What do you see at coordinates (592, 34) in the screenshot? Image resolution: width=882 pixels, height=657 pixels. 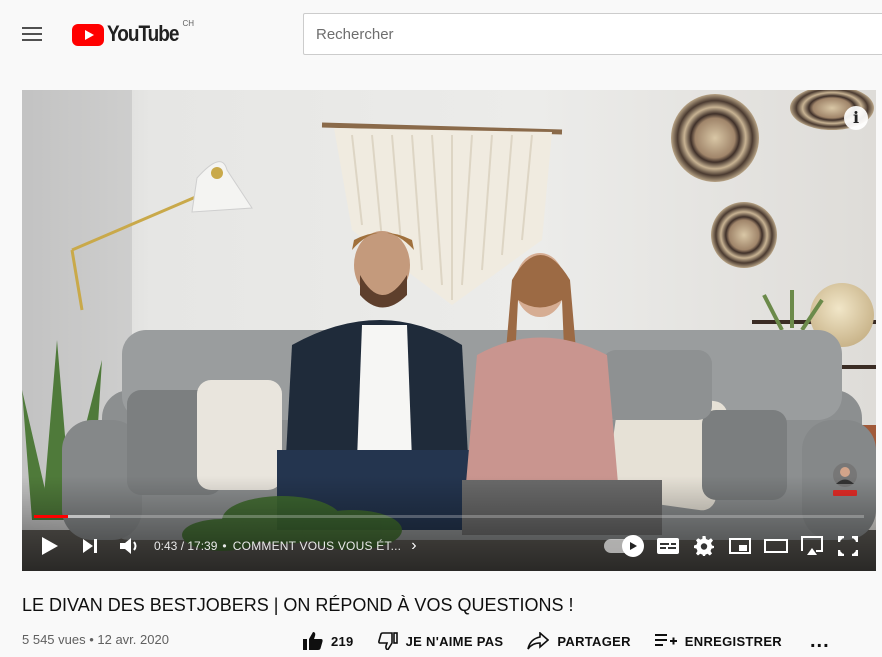 I see `search-input` at bounding box center [592, 34].